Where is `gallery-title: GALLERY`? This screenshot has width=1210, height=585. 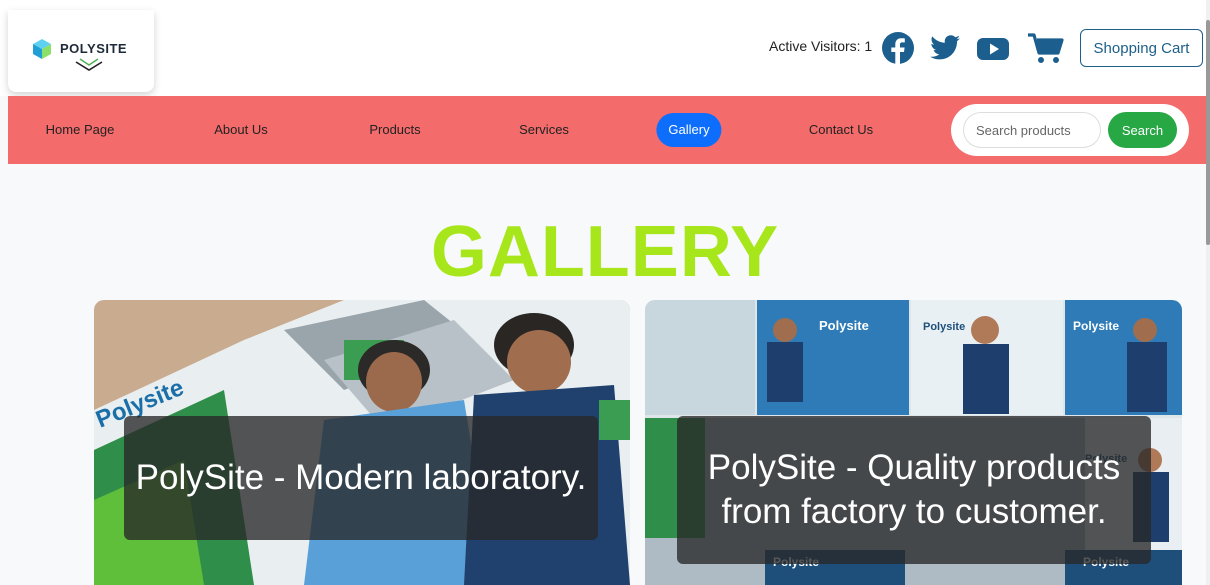 gallery-title: GALLERY is located at coordinates (605, 252).